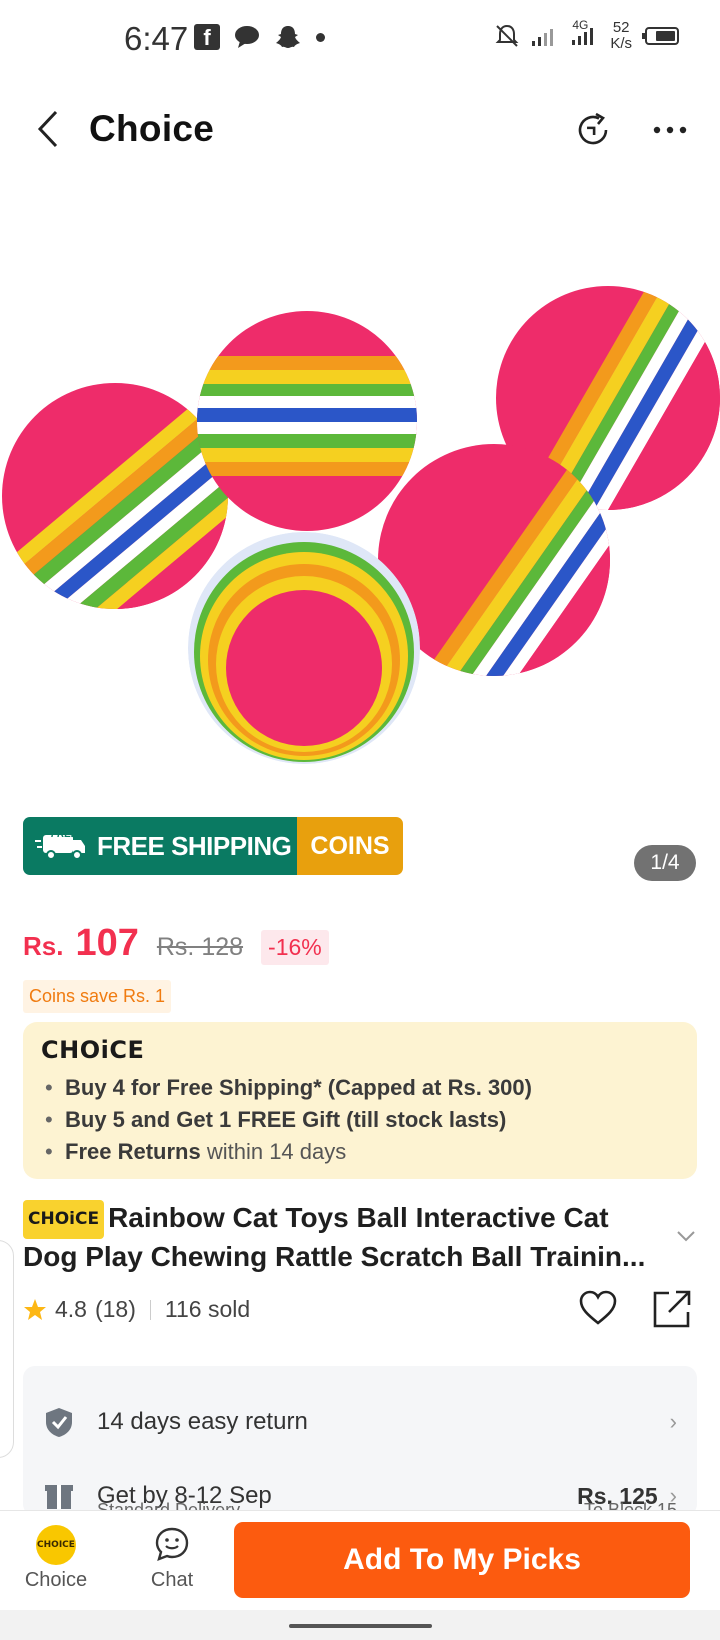 The image size is (720, 1640). What do you see at coordinates (207, 37) in the screenshot?
I see `facebook-icon: f` at bounding box center [207, 37].